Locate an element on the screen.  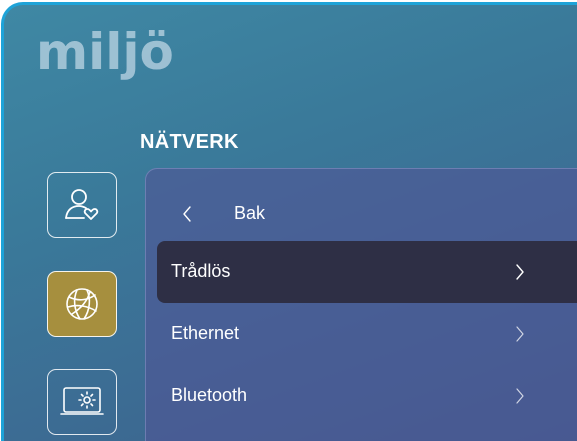
back-button: Bak is located at coordinates (361, 214).